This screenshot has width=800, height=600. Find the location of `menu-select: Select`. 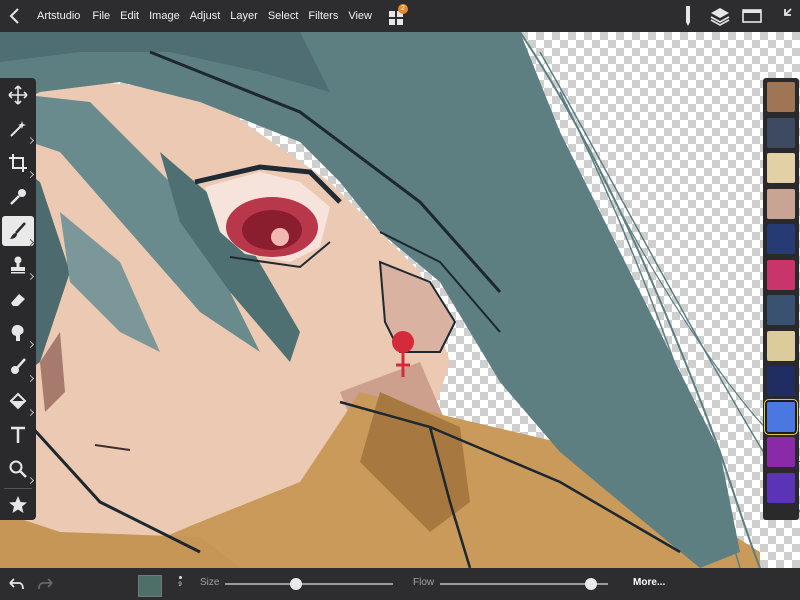

menu-select: Select is located at coordinates (283, 16).